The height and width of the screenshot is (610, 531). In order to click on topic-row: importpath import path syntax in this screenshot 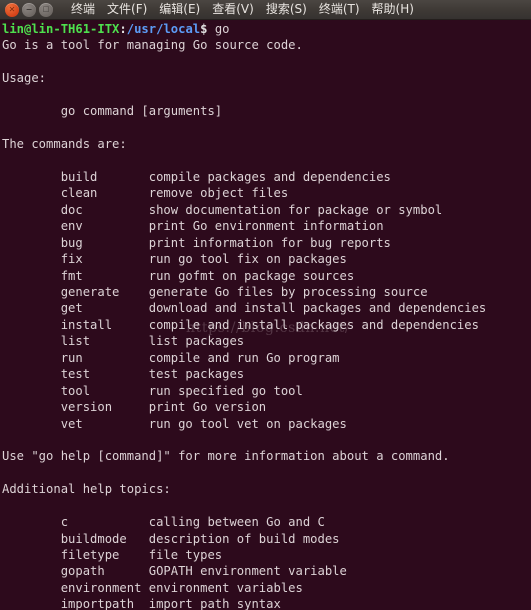, I will do `click(141, 603)`.